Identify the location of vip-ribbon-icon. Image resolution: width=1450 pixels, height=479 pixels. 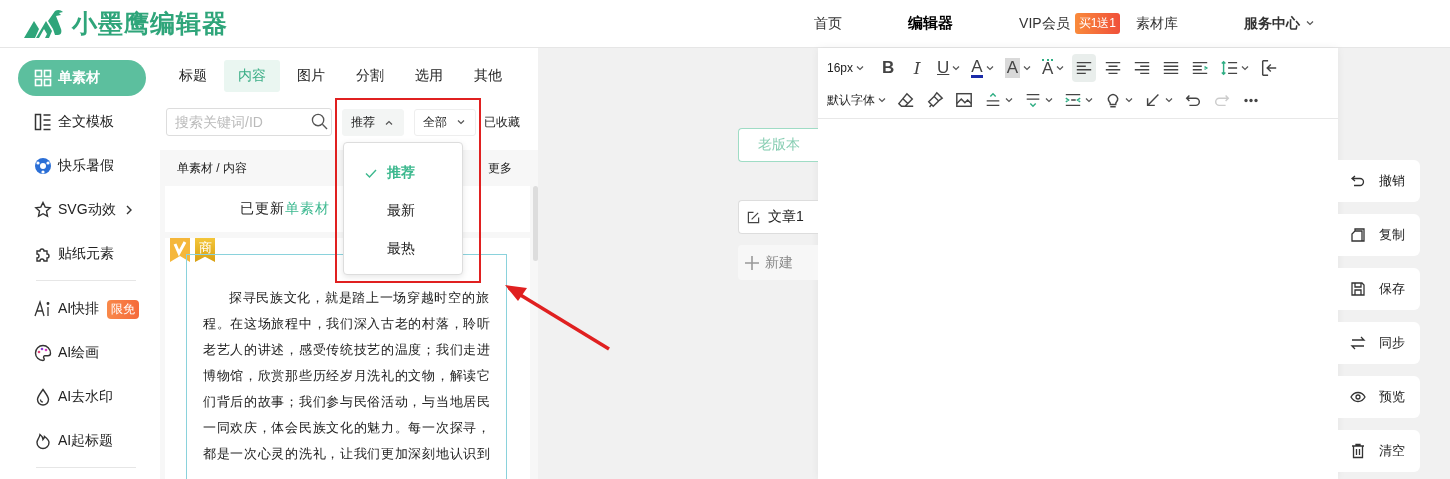
(180, 250).